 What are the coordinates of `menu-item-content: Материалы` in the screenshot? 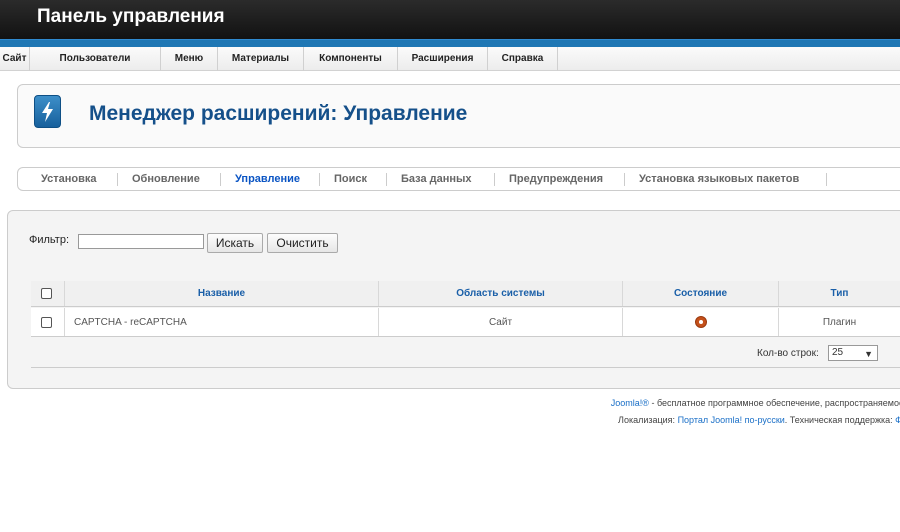 It's located at (261, 59).